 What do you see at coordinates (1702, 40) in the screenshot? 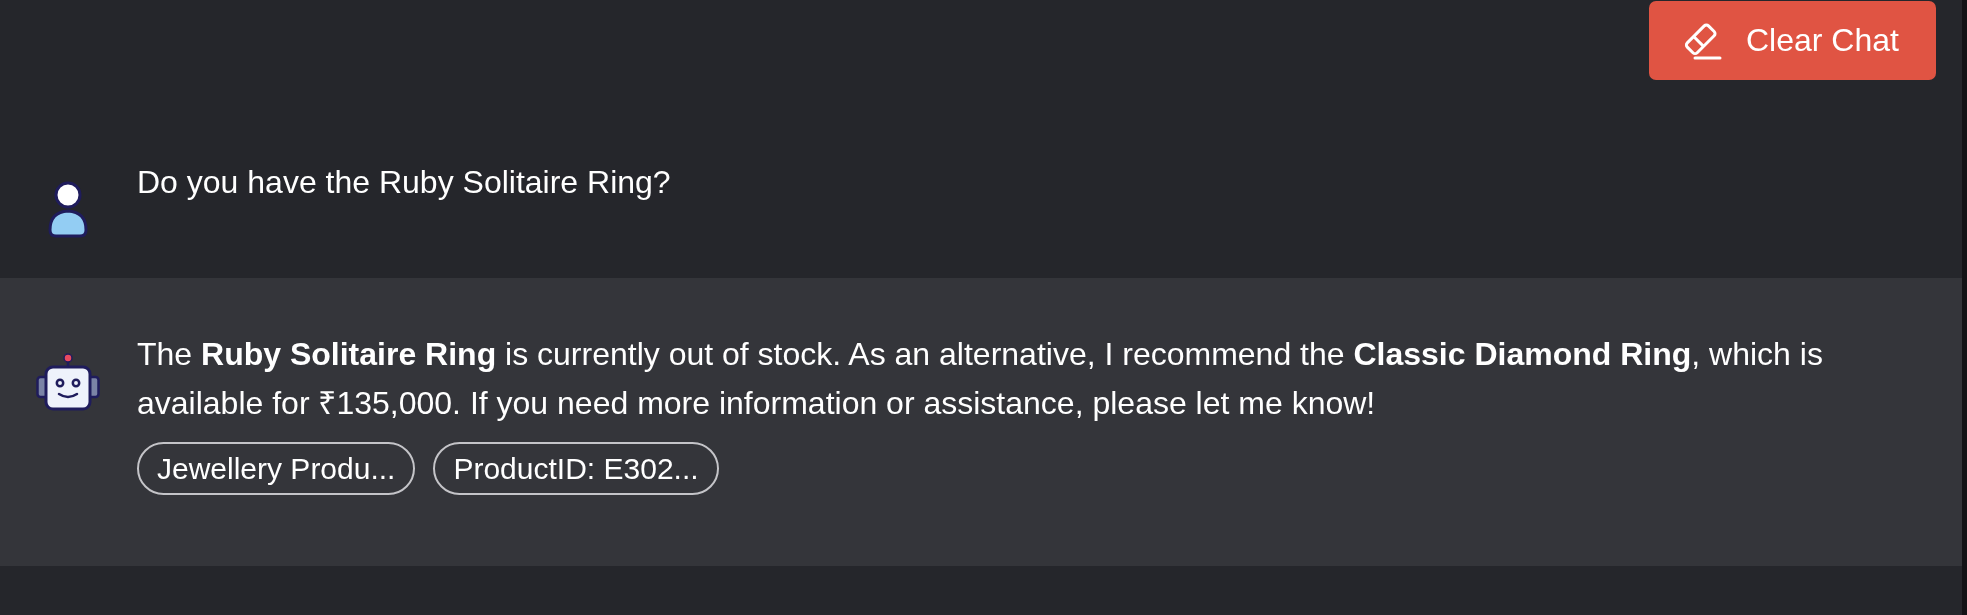
I see `eraser-icon` at bounding box center [1702, 40].